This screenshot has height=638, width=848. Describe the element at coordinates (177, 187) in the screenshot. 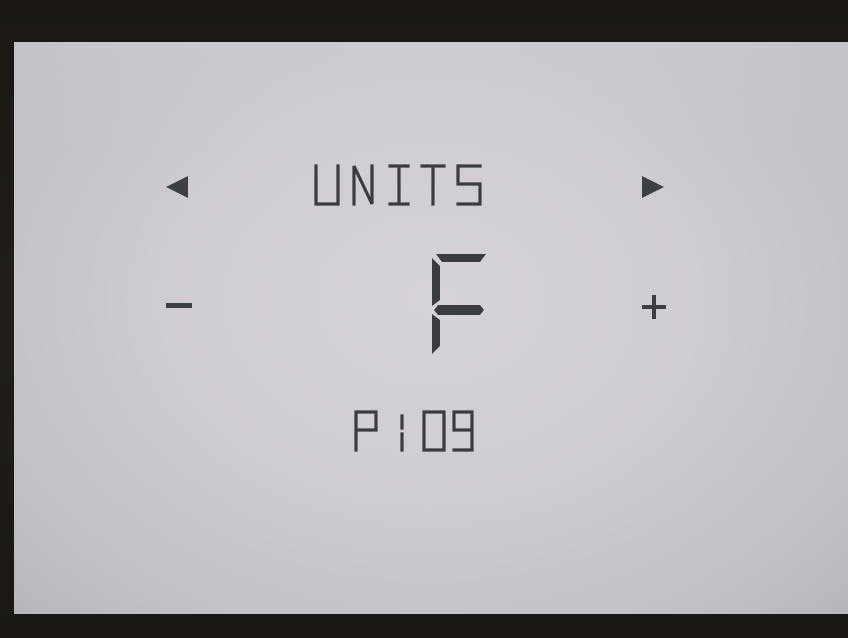

I see `previous-menu-icon` at that location.